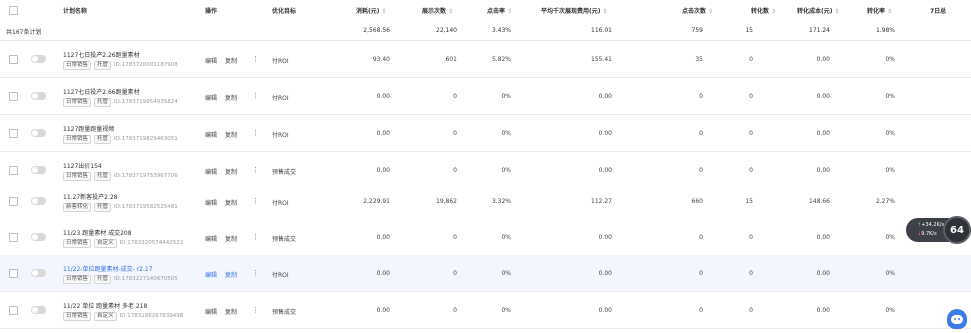 The height and width of the screenshot is (333, 971). I want to click on col-conversions: 转化数 ⇕, so click(763, 10).